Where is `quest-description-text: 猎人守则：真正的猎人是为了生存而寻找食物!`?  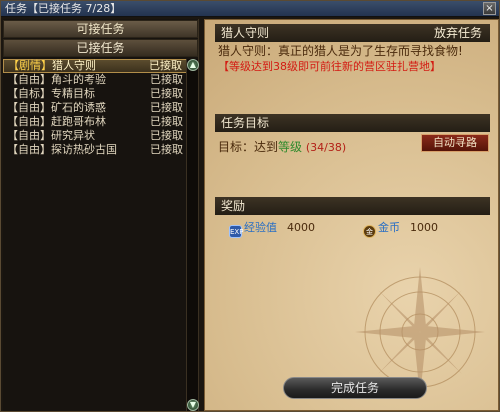 quest-description-text: 猎人守则：真正的猎人是为了生存而寻找食物! is located at coordinates (340, 51).